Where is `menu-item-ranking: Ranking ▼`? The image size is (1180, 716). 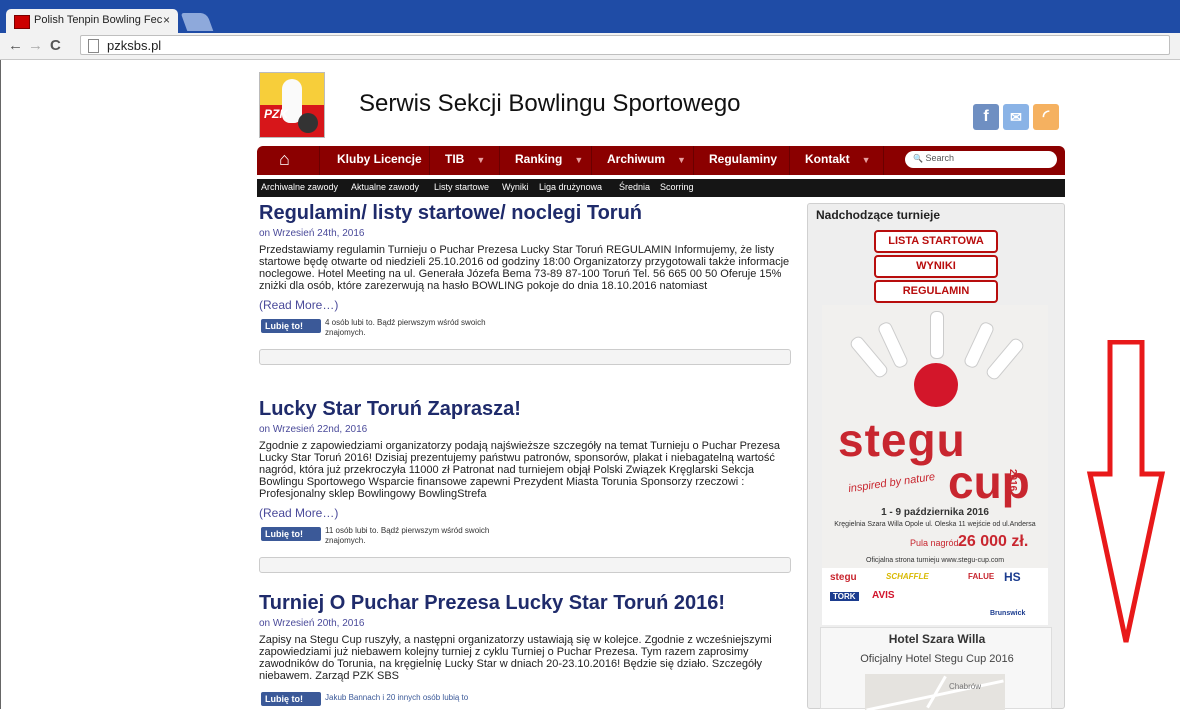 menu-item-ranking: Ranking ▼ is located at coordinates (549, 159).